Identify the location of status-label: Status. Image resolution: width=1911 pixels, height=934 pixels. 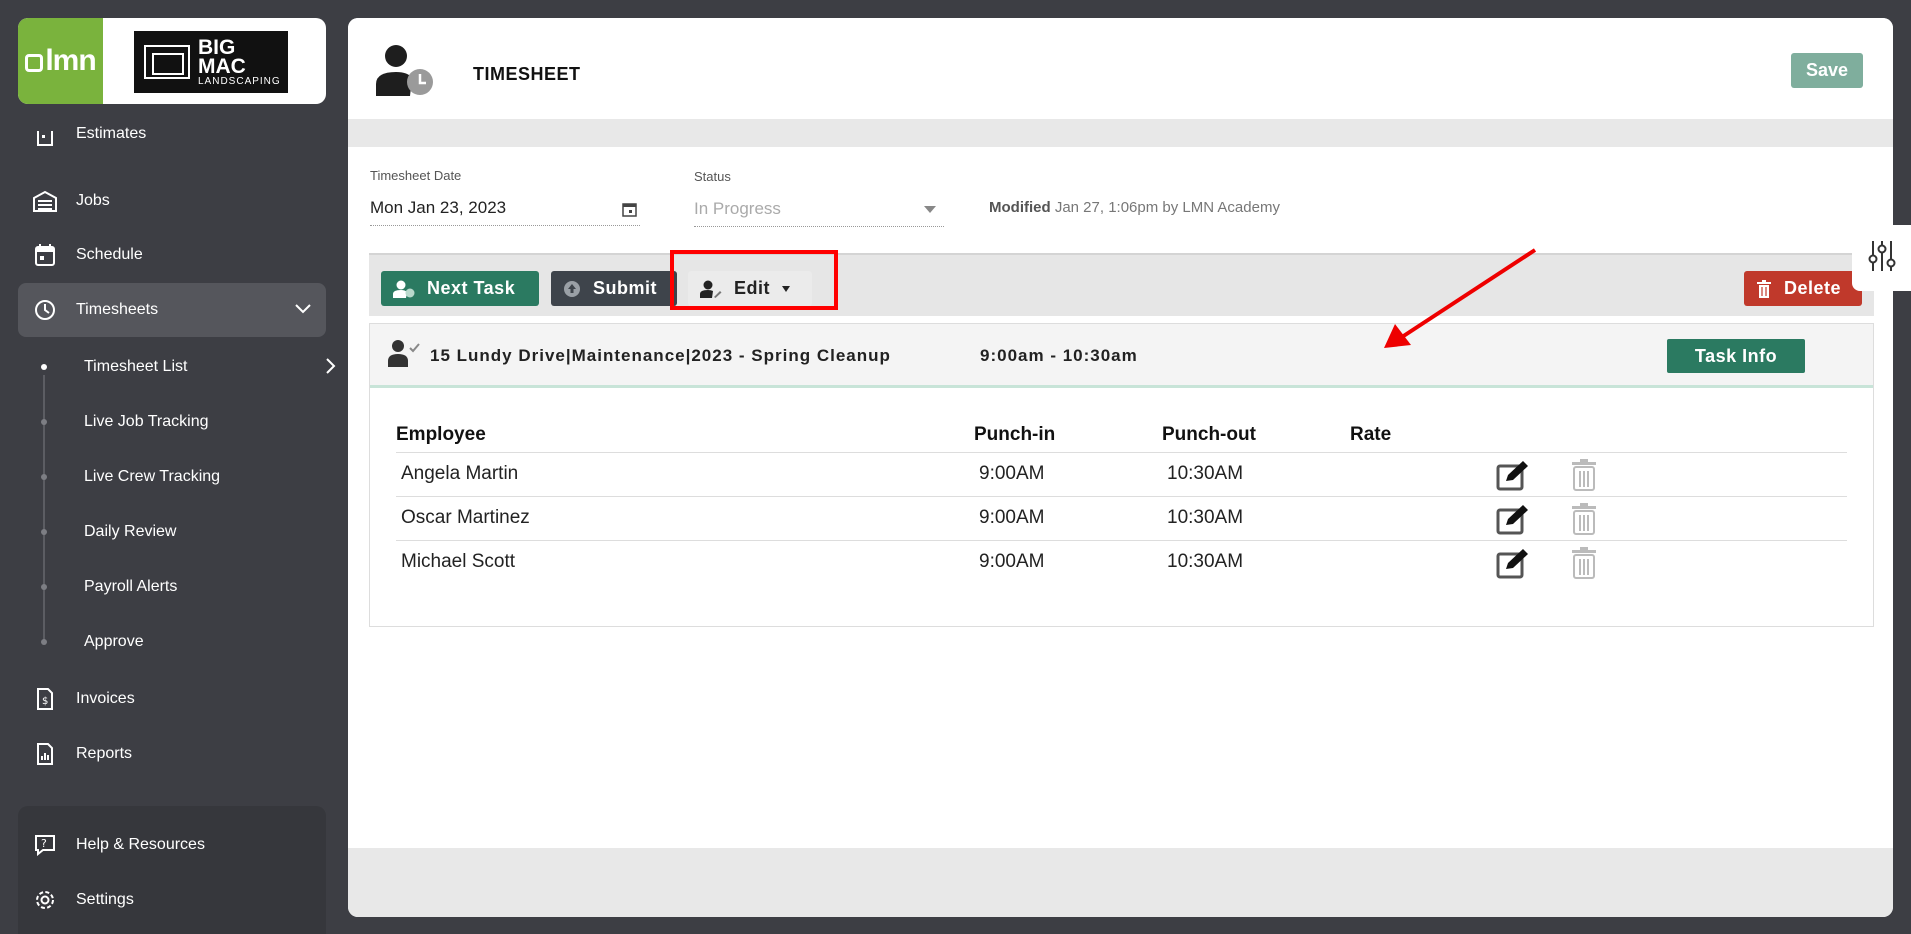
(712, 176).